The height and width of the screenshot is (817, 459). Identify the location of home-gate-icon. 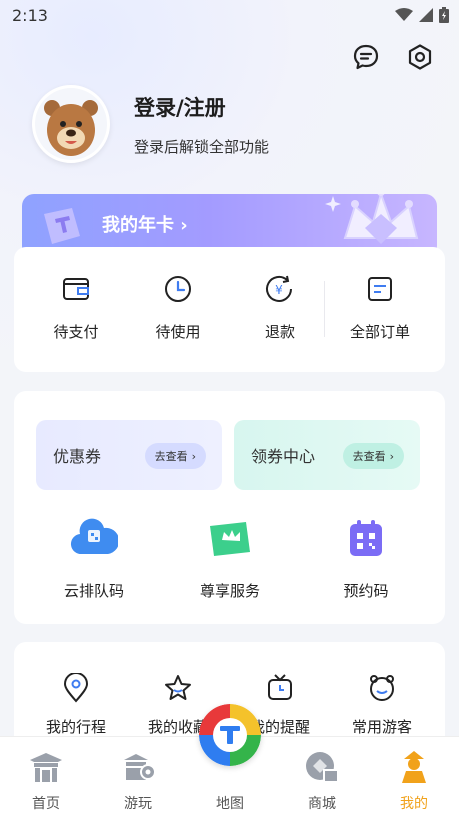
(46, 767).